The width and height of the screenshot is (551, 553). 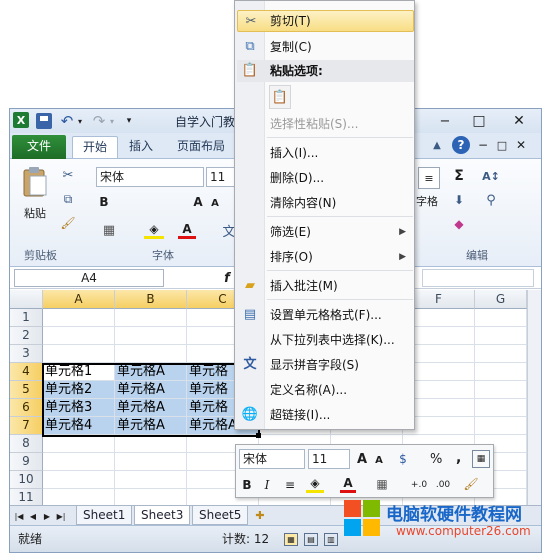 I want to click on tab-insert: 插入, so click(x=141, y=147).